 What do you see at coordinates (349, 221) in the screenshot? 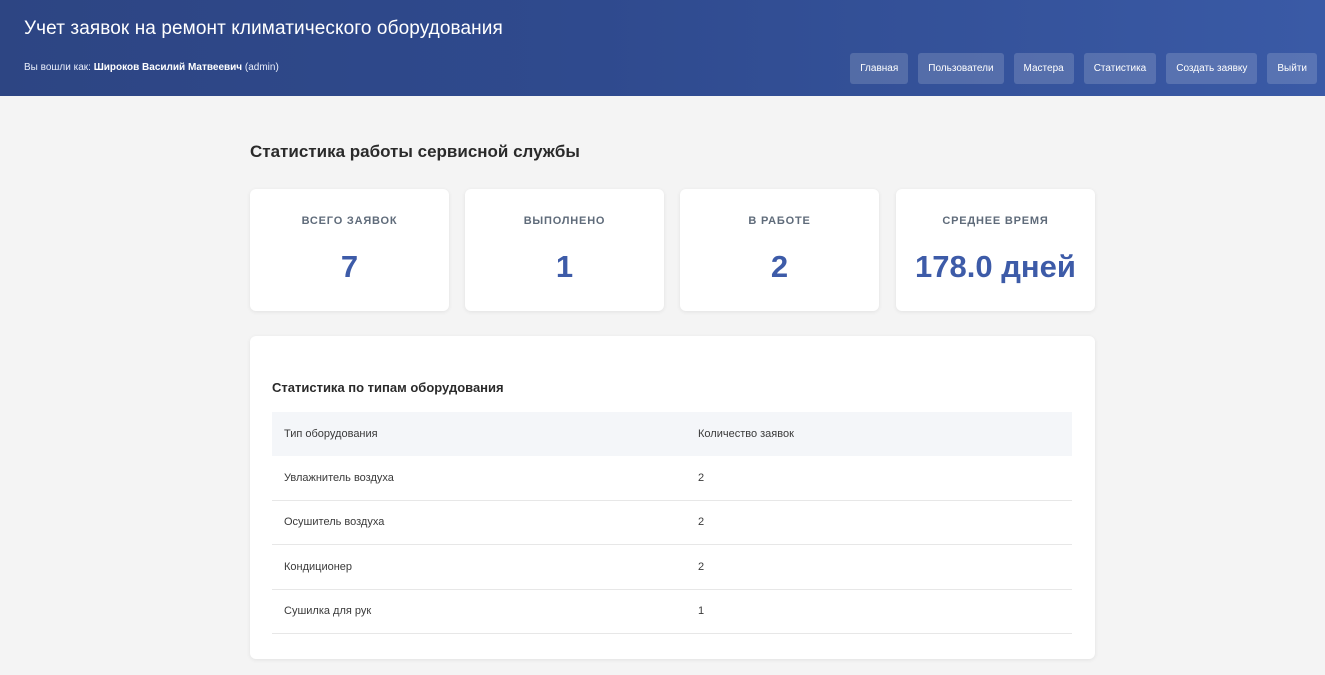
I see `stat-label: ВСЕГО ЗАЯВОК` at bounding box center [349, 221].